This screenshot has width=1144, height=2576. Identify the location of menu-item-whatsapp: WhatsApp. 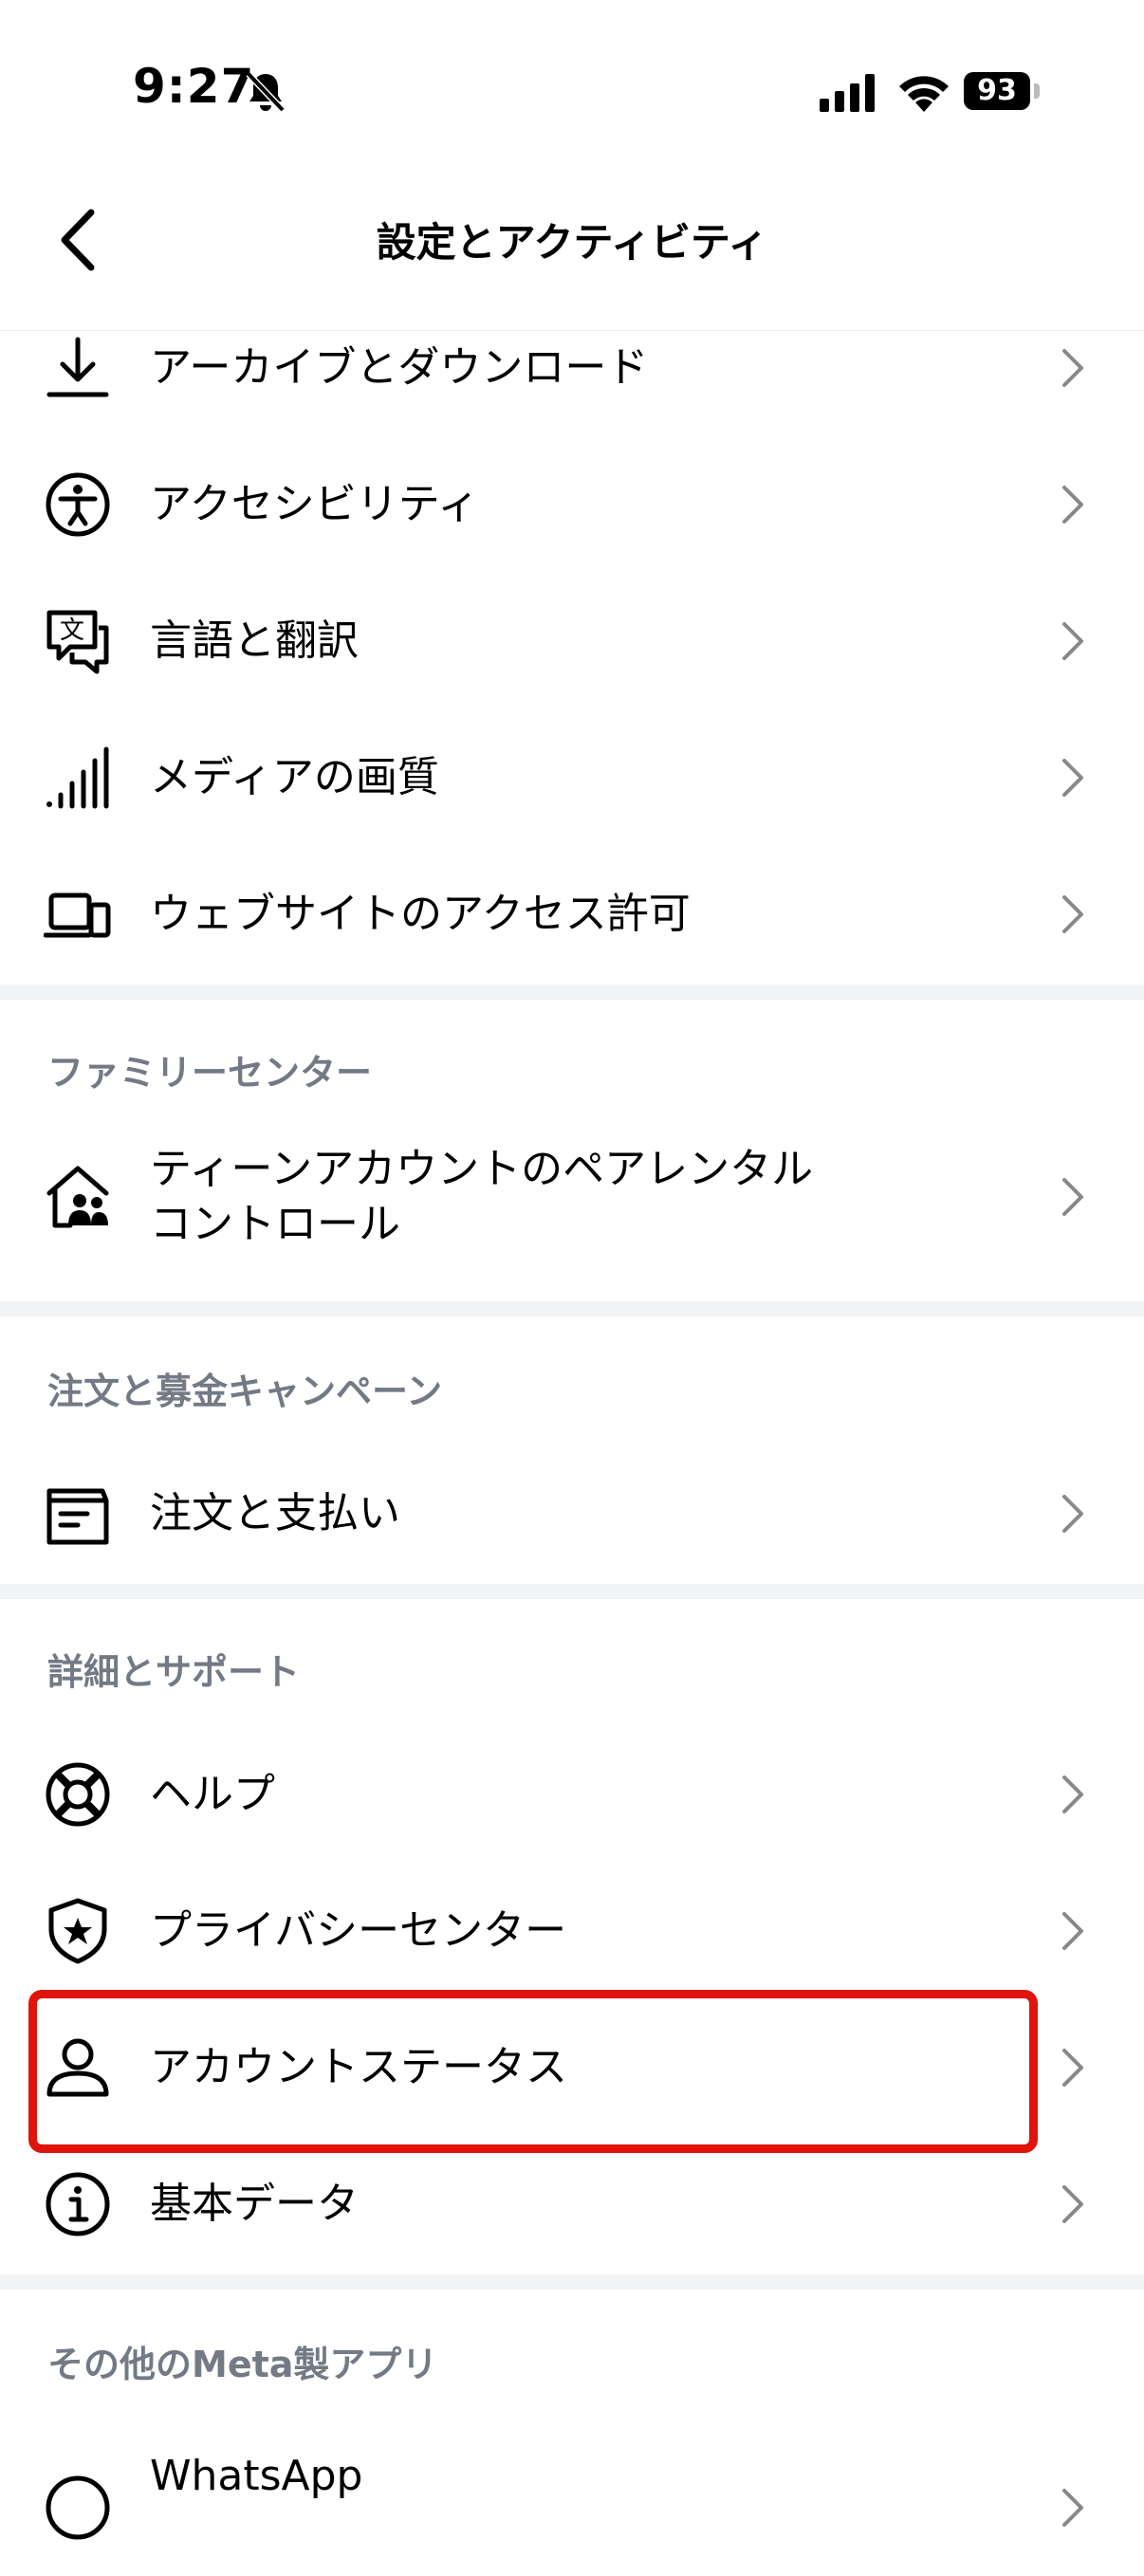
(572, 2507).